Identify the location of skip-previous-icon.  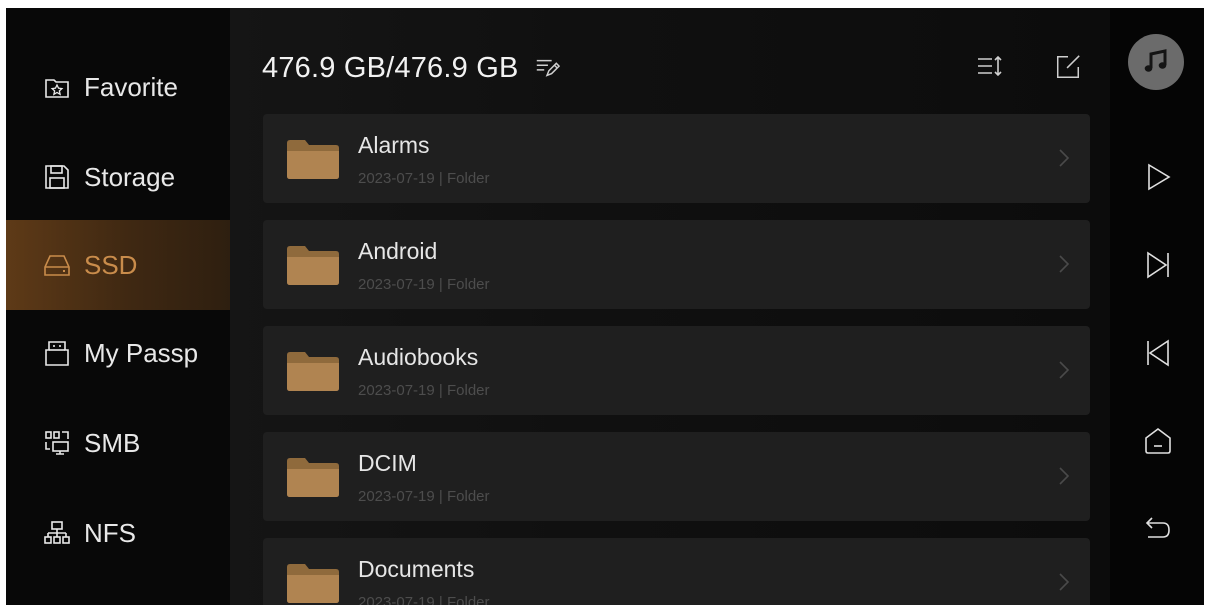
(1158, 353).